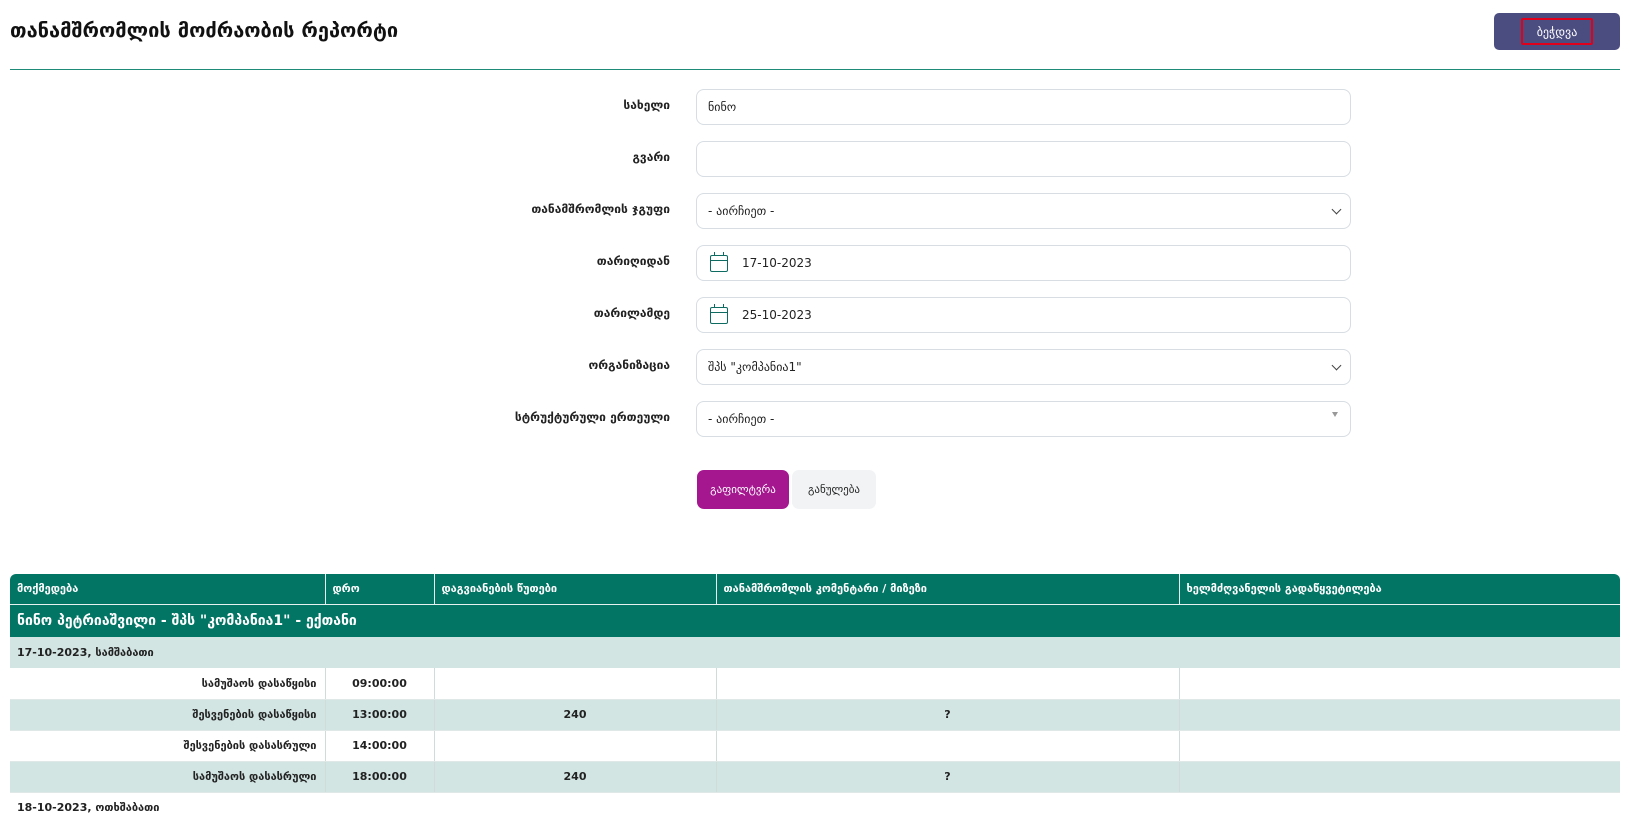 The image size is (1630, 821). What do you see at coordinates (168, 746) in the screenshot?
I see `cell-action: შესვენების დასასრული` at bounding box center [168, 746].